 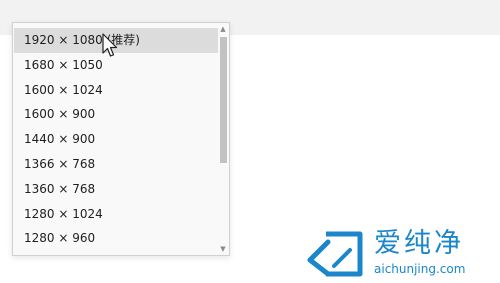 What do you see at coordinates (223, 100) in the screenshot?
I see `scroll-thumb` at bounding box center [223, 100].